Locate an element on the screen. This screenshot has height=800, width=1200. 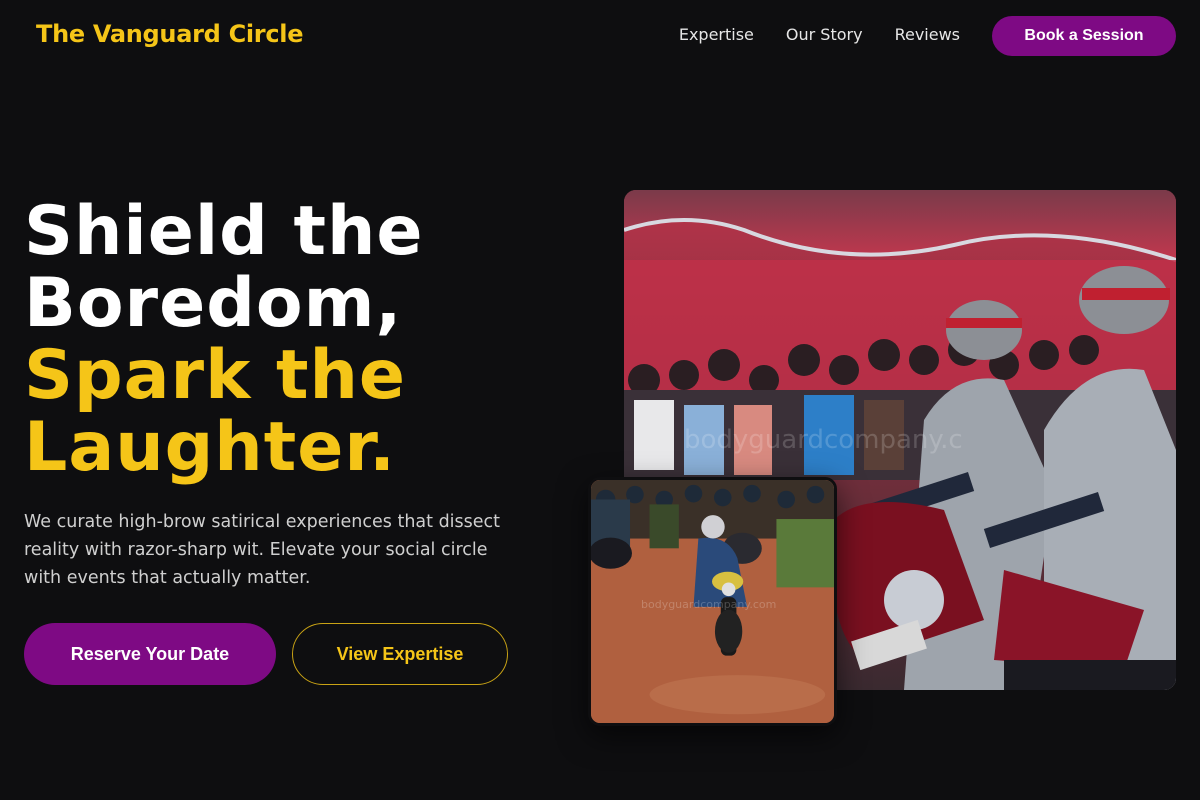
view-expertise-button: View Expertise is located at coordinates (400, 654).